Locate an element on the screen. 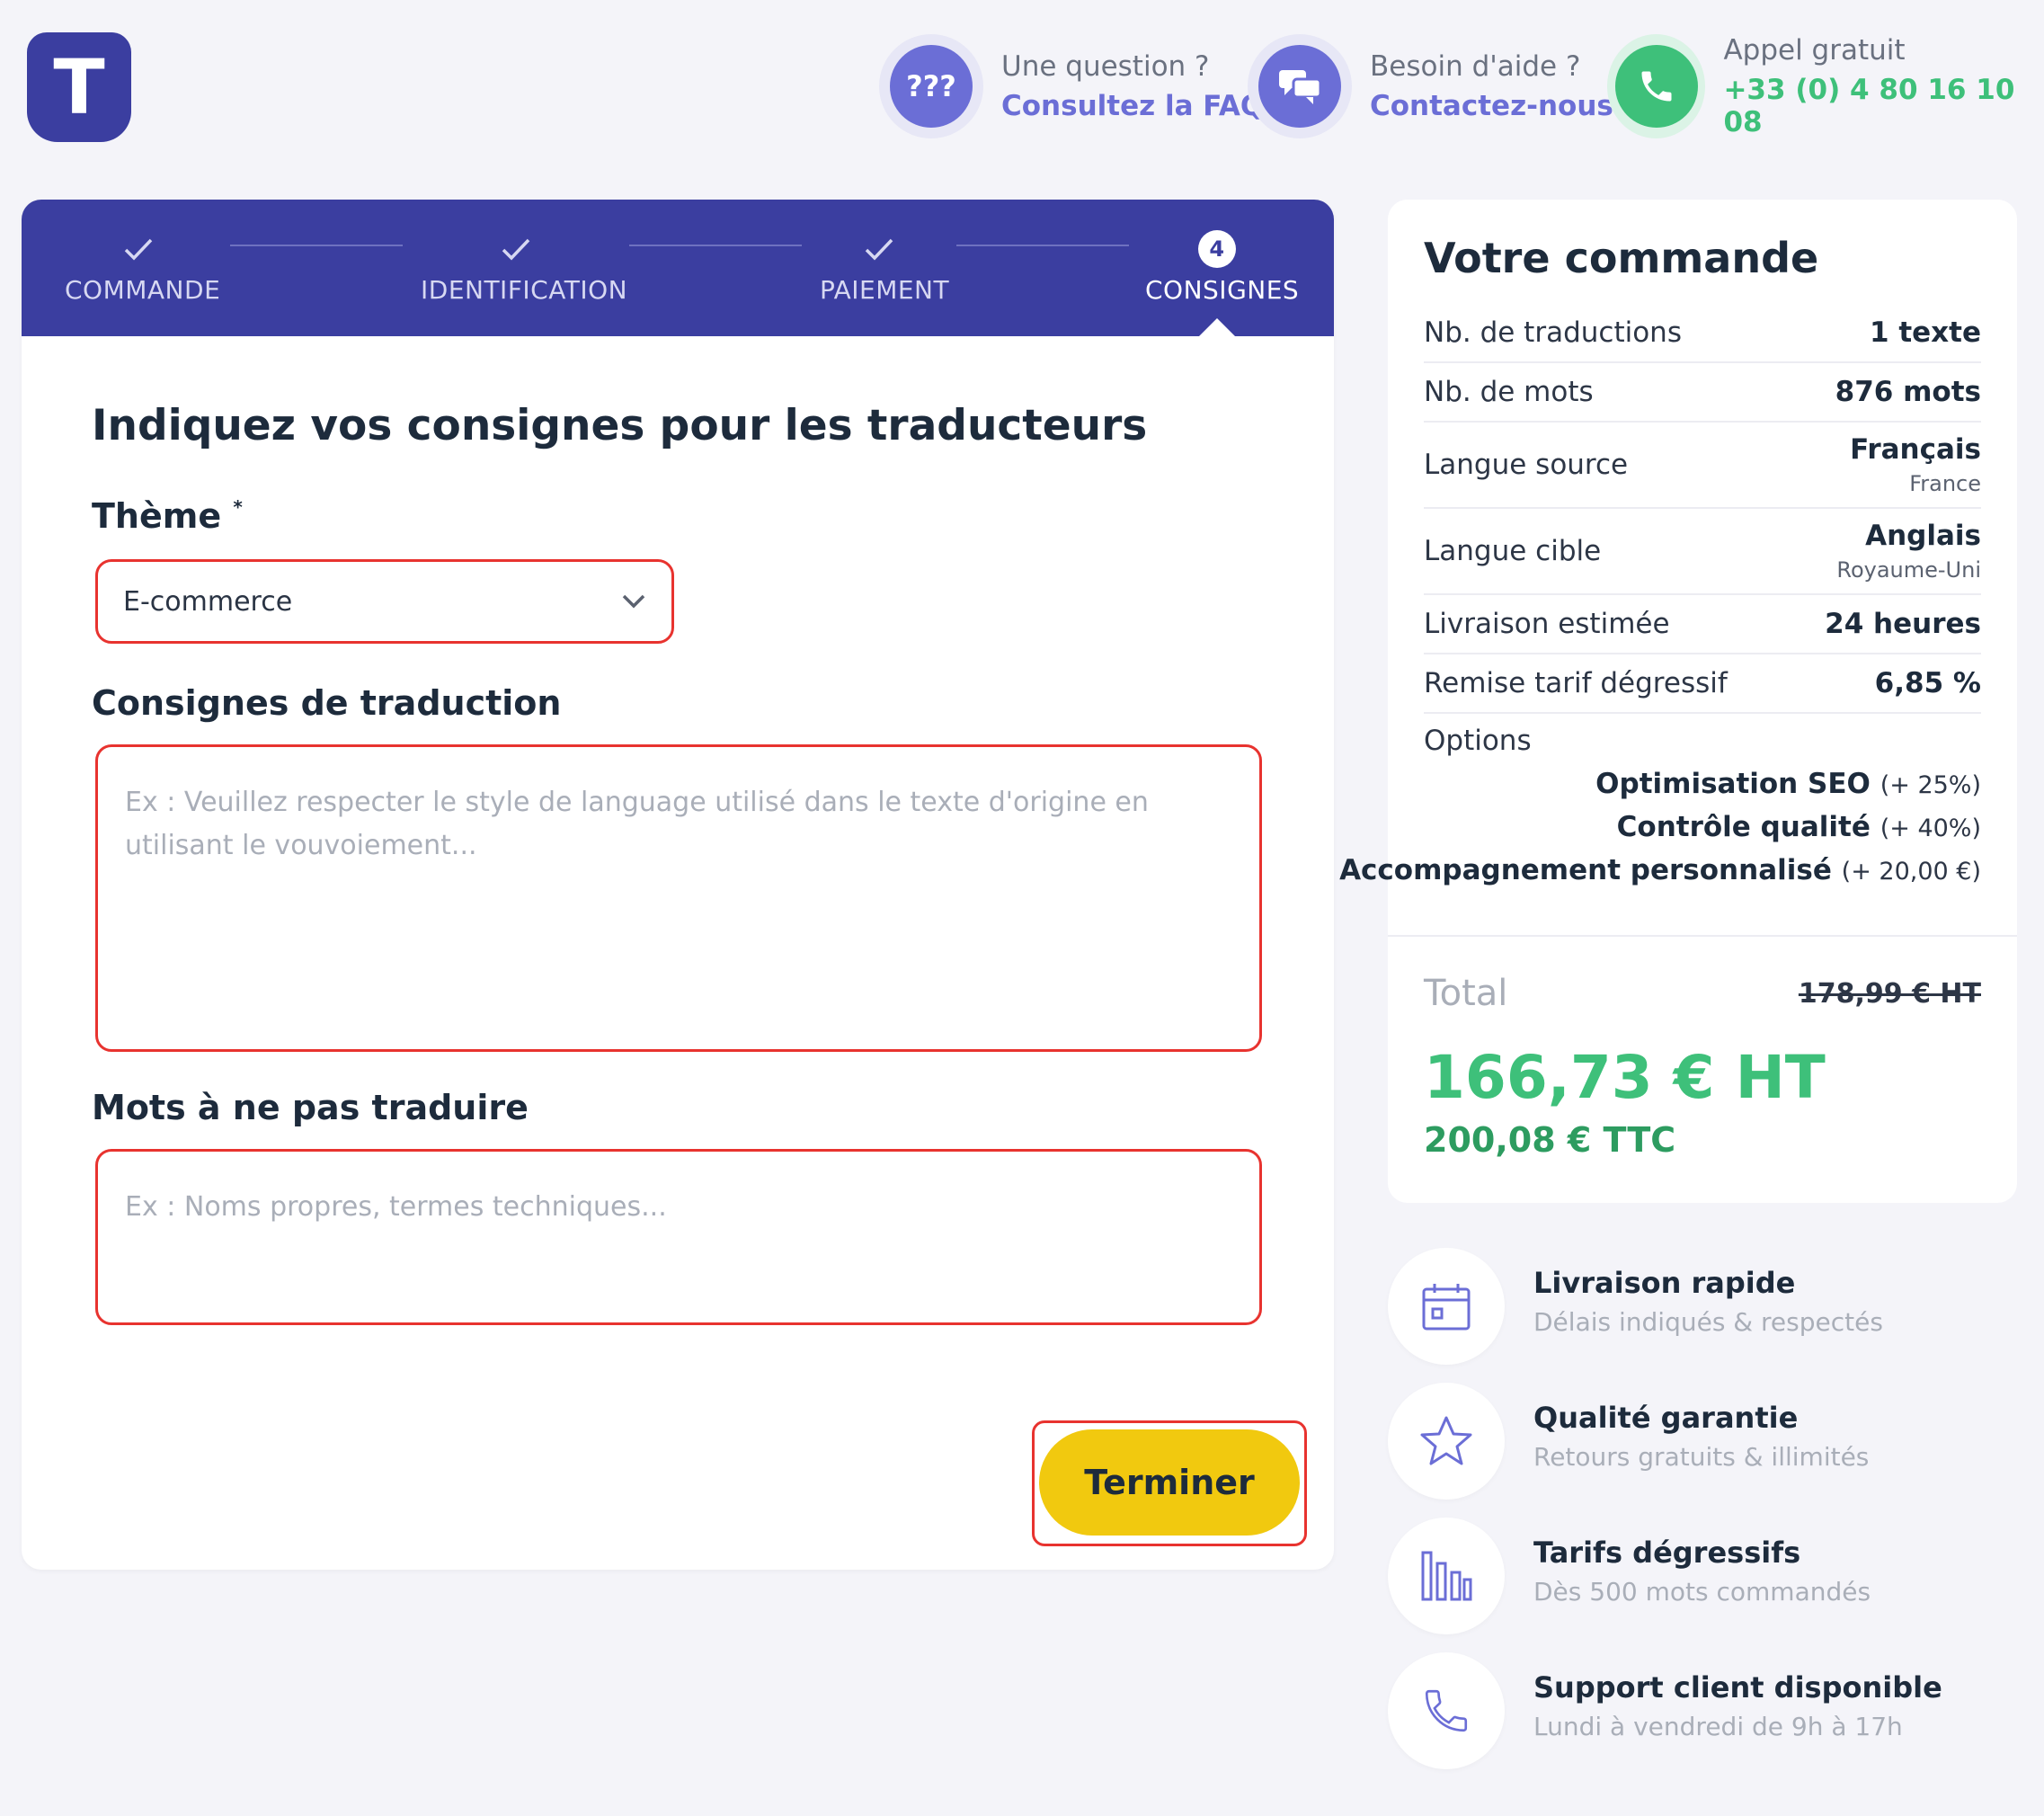 Image resolution: width=2044 pixels, height=1816 pixels. summary-row: Remise tarif dégressif 6,85 % is located at coordinates (1702, 684).